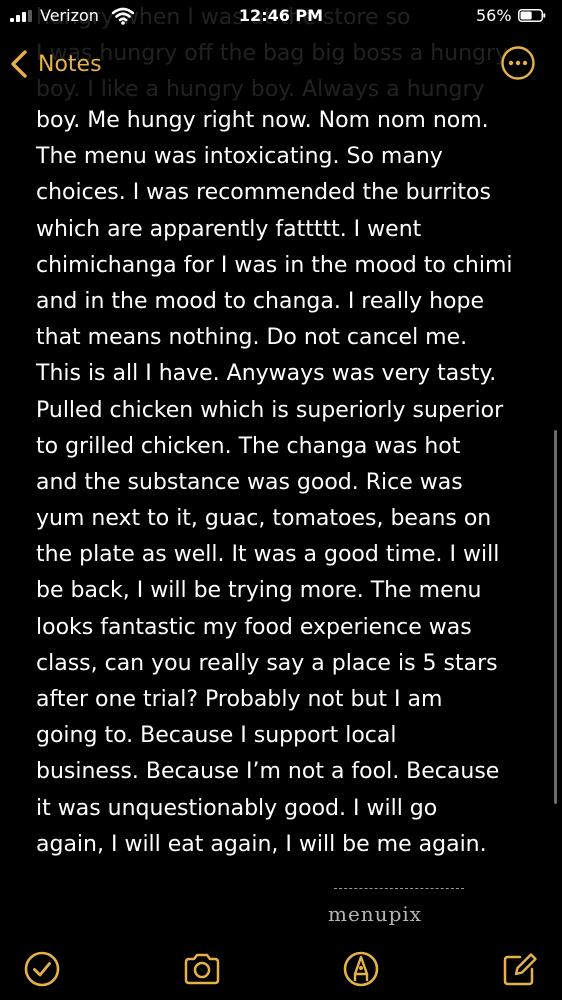 The width and height of the screenshot is (562, 1000). I want to click on note-line: yum next to it, guac, tomatoes, beans on, so click(264, 519).